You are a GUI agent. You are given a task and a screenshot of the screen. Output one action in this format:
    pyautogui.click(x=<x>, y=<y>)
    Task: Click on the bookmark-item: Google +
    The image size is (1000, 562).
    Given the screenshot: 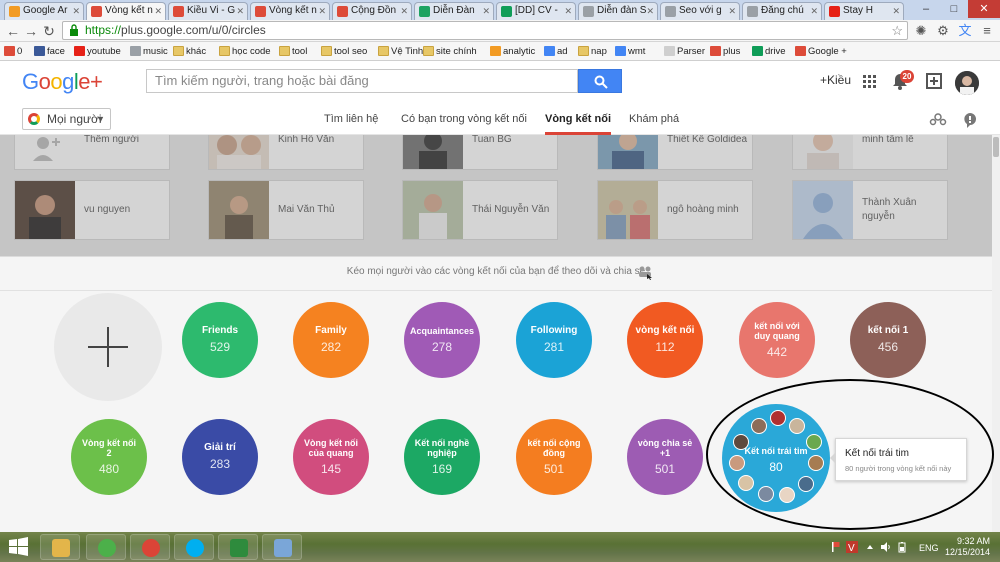 What is the action you would take?
    pyautogui.click(x=821, y=51)
    